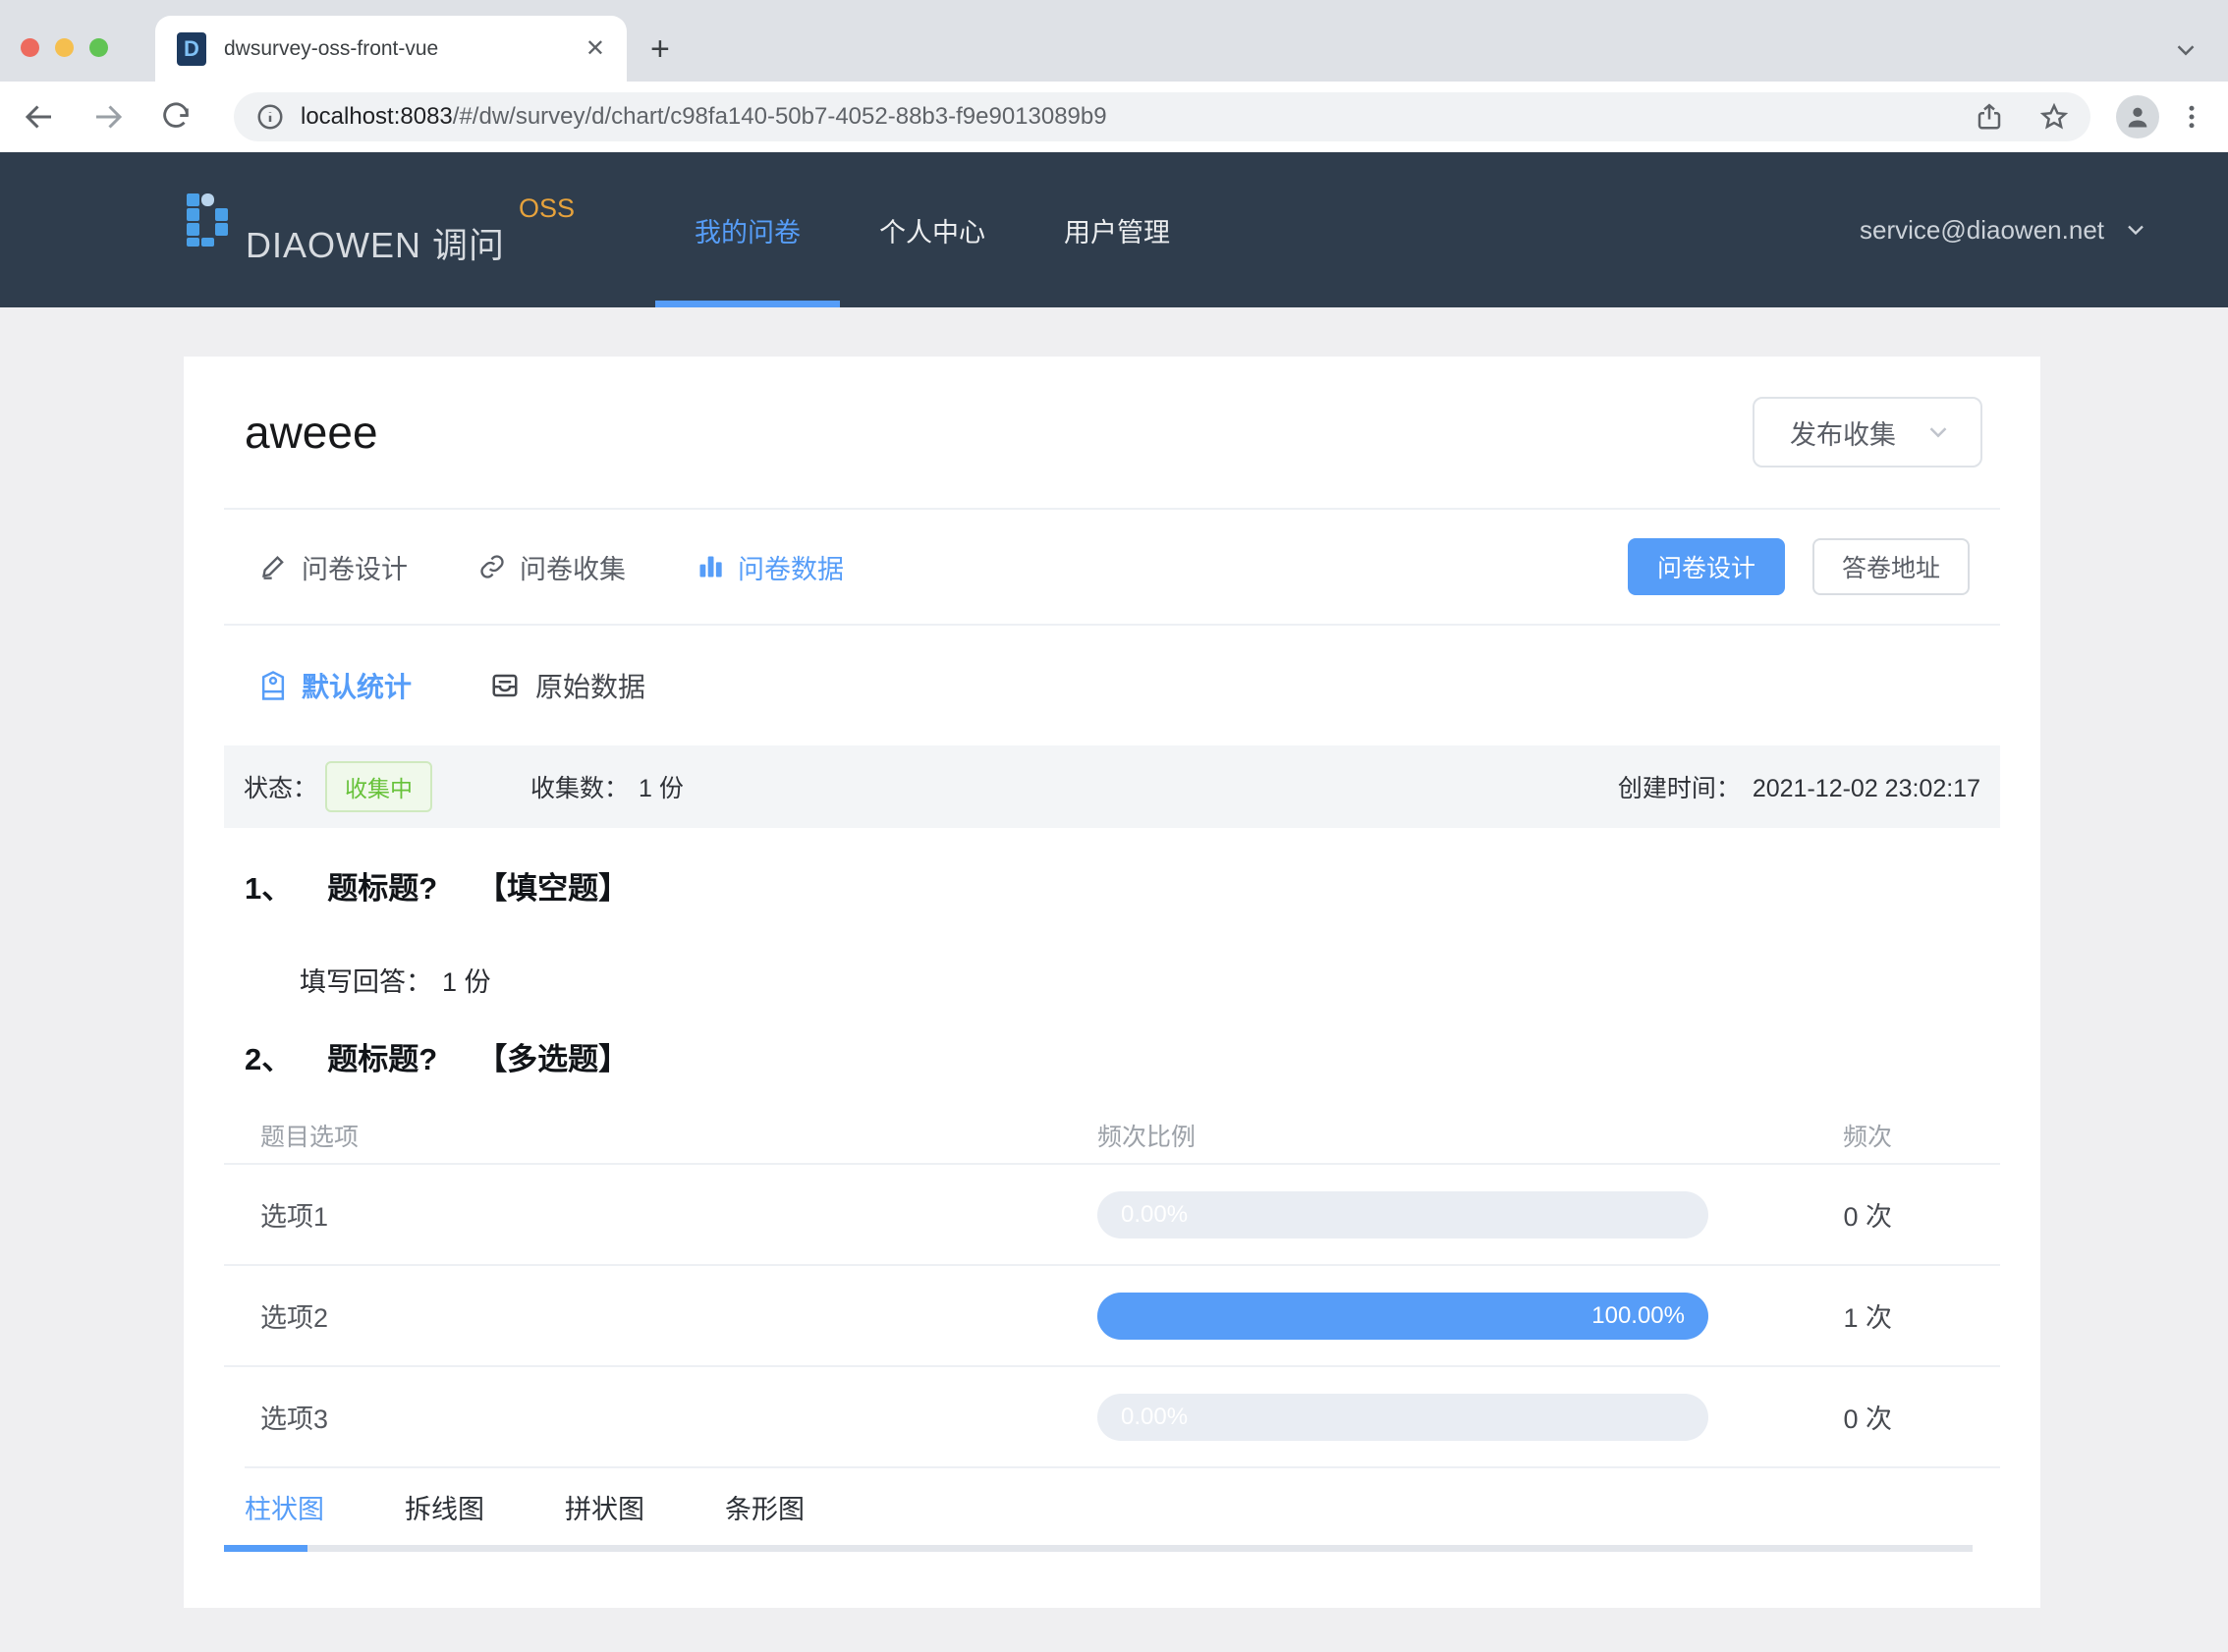  What do you see at coordinates (444, 1507) in the screenshot?
I see `chart-tab-line: 拆线图` at bounding box center [444, 1507].